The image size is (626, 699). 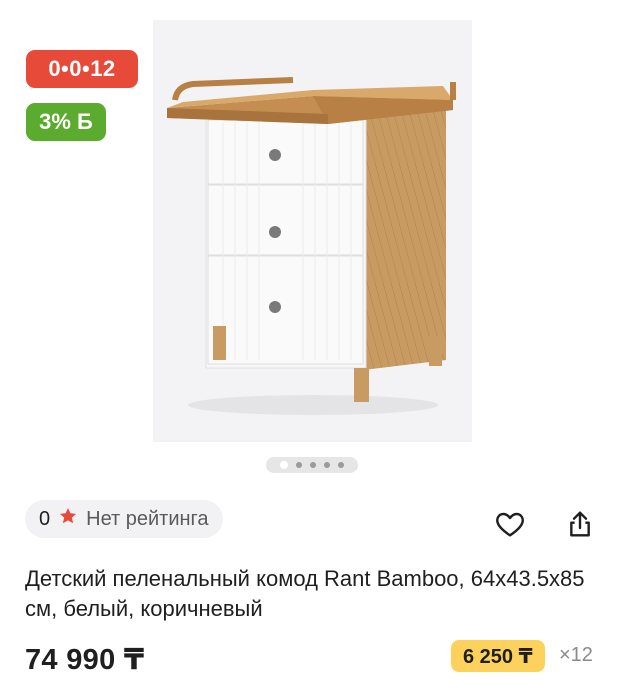 I want to click on gallery-pagination, so click(x=312, y=465).